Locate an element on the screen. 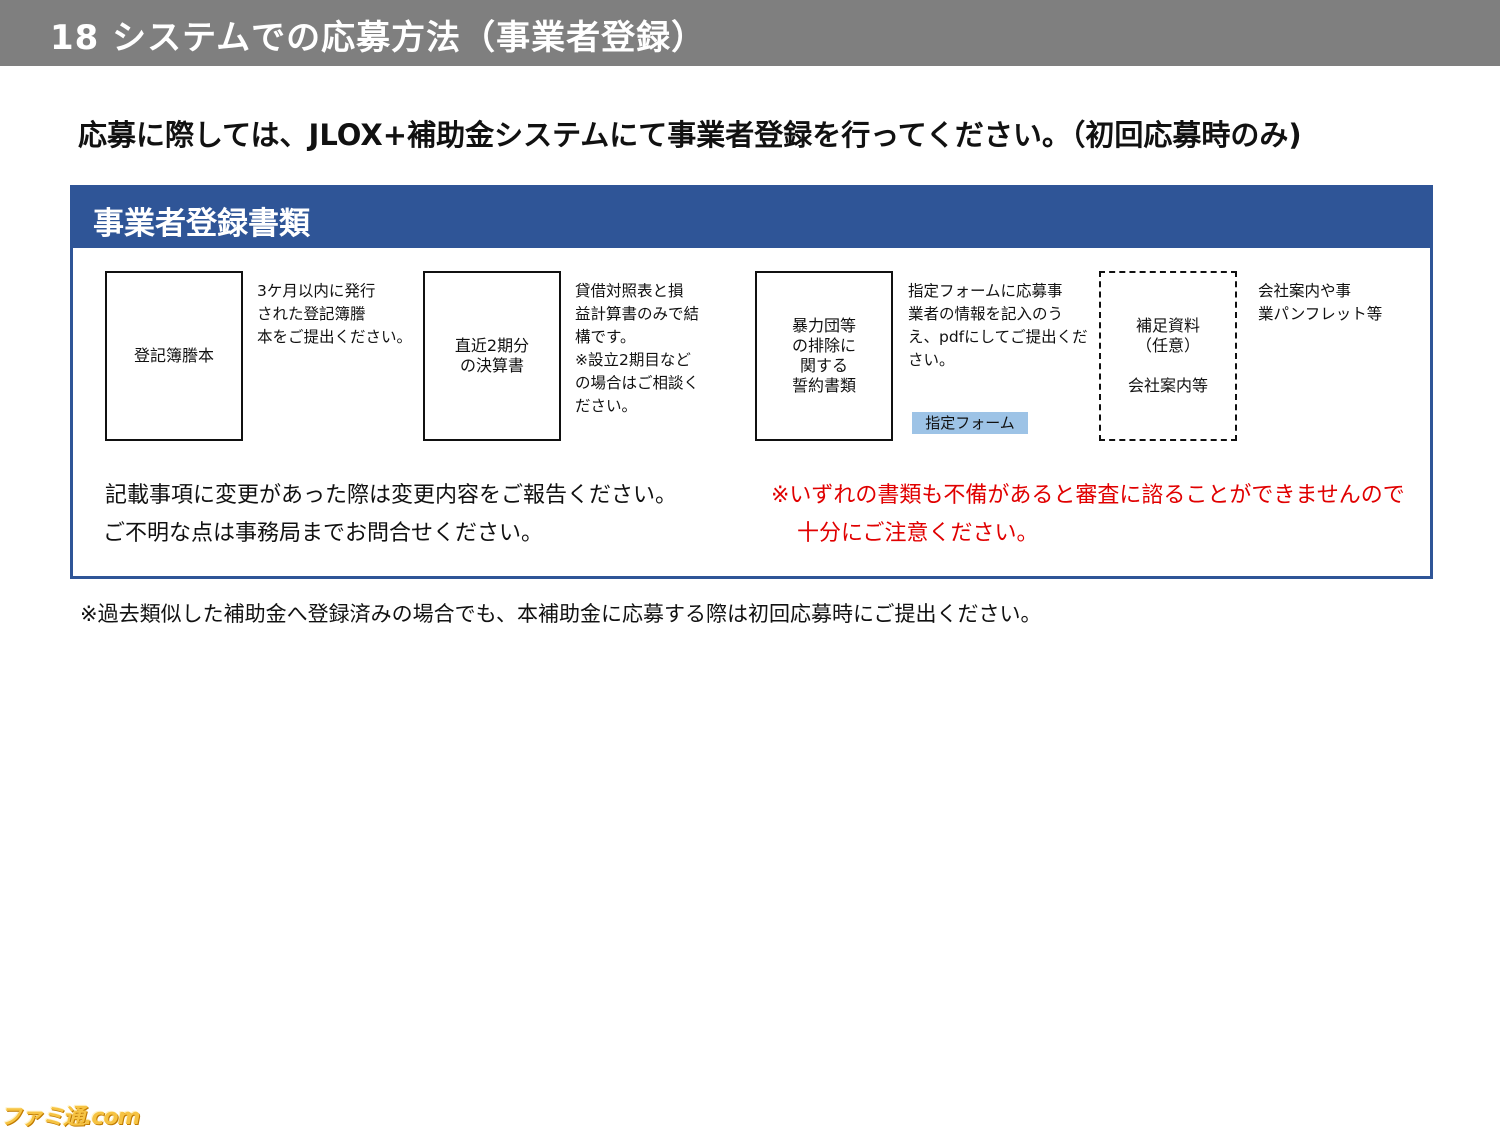 The image size is (1500, 1131). notice-change-report: 記載事項に変更があった際は変更内容をご報告ください。 is located at coordinates (391, 495).